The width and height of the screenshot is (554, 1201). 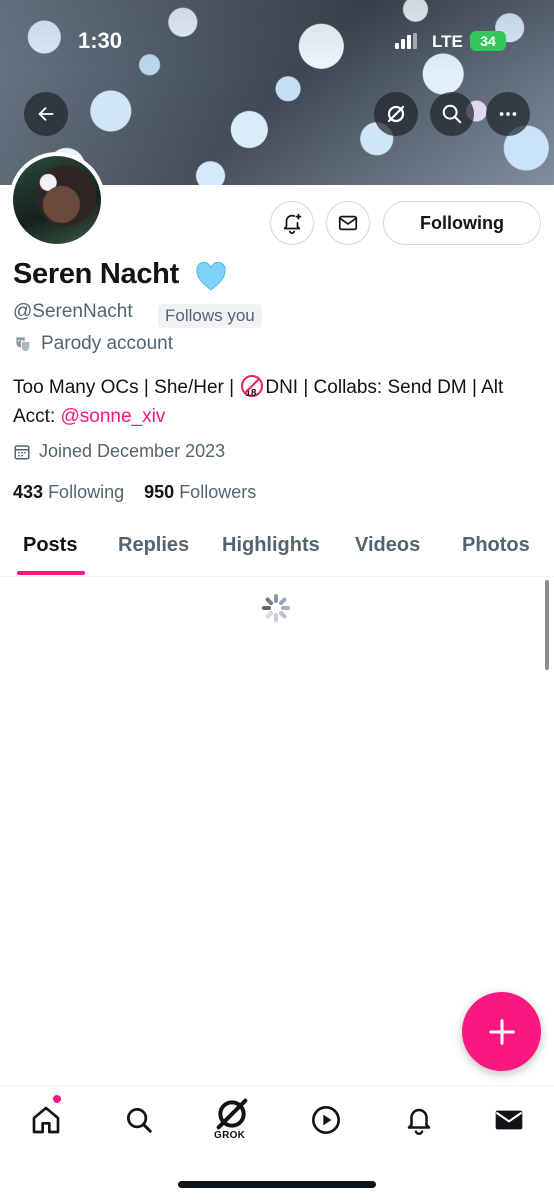 I want to click on search-button, so click(x=452, y=114).